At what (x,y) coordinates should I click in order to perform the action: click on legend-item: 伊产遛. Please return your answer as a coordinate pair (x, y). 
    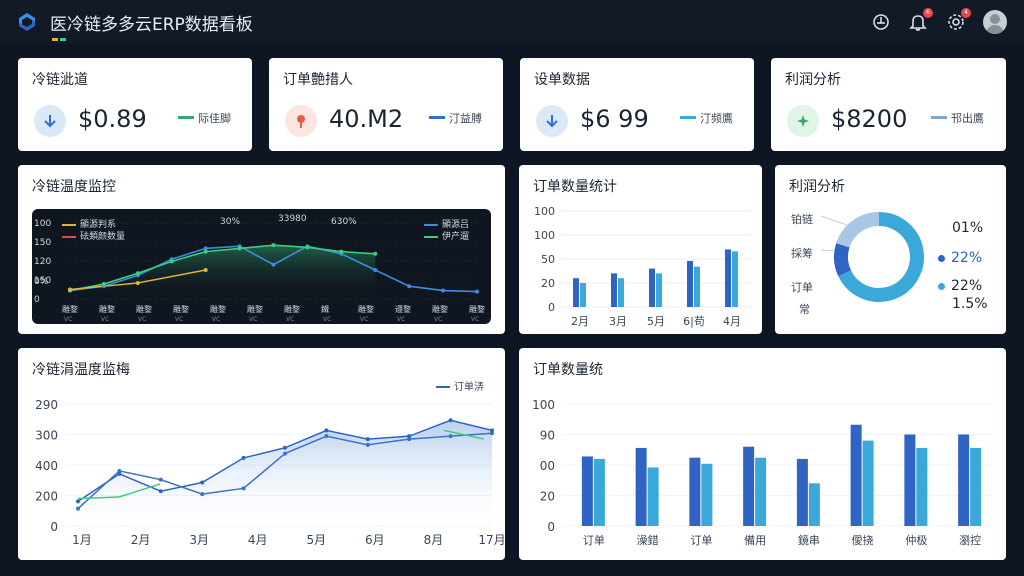
    Looking at the image, I should click on (446, 235).